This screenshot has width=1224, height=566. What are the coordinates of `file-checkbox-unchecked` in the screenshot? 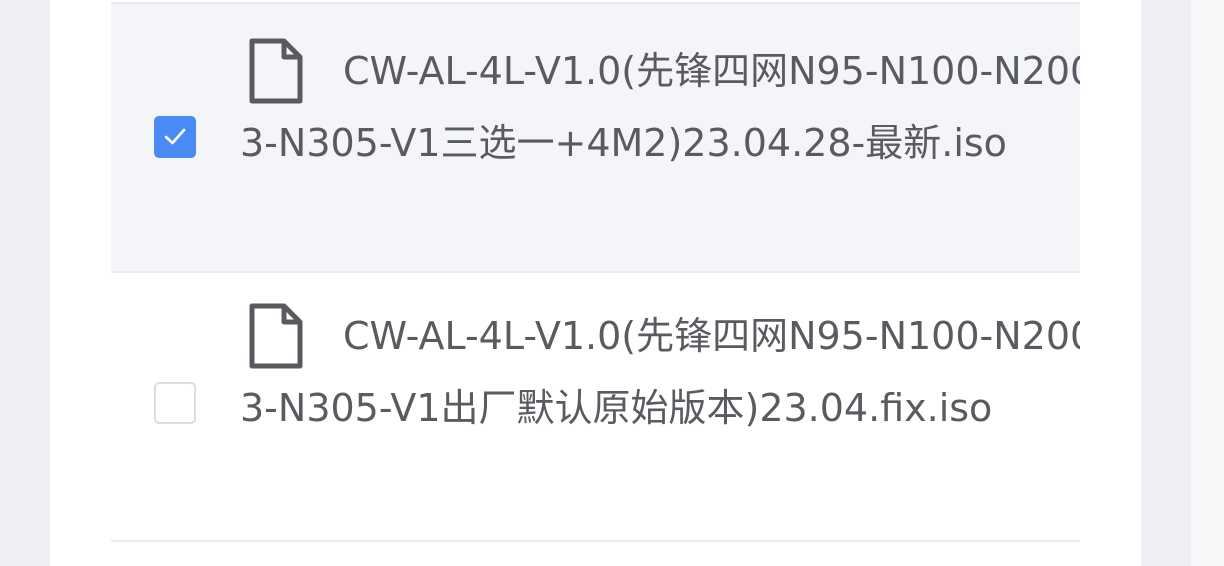 It's located at (175, 403).